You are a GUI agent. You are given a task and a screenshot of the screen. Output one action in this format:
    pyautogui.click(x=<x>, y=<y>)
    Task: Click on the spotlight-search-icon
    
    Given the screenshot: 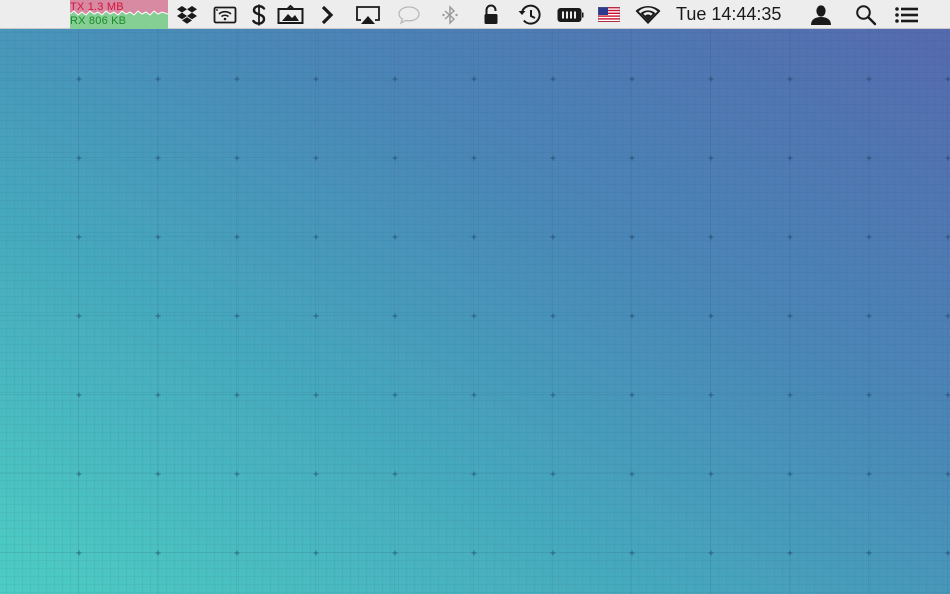 What is the action you would take?
    pyautogui.click(x=866, y=14)
    